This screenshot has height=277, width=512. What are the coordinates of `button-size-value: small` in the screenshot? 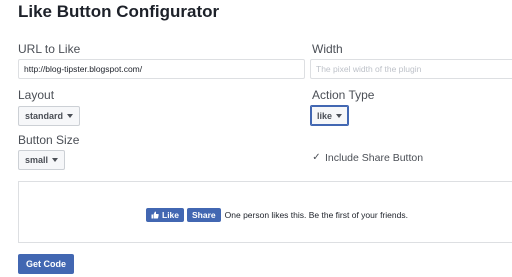 It's located at (37, 160).